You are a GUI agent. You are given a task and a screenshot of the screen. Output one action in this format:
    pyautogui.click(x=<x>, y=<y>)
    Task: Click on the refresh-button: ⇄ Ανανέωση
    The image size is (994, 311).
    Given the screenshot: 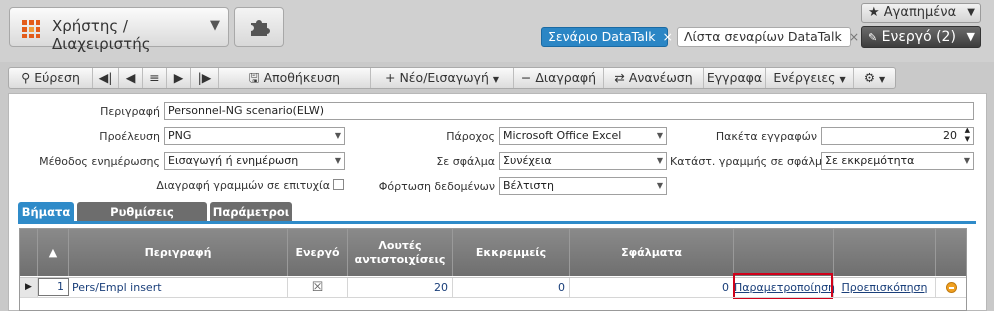 What is the action you would take?
    pyautogui.click(x=654, y=78)
    